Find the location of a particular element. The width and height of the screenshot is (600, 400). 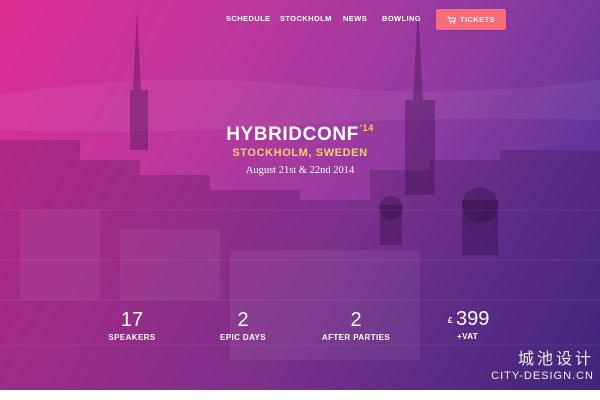

stat-epic-days: 2 EPIC DAYS is located at coordinates (243, 326).